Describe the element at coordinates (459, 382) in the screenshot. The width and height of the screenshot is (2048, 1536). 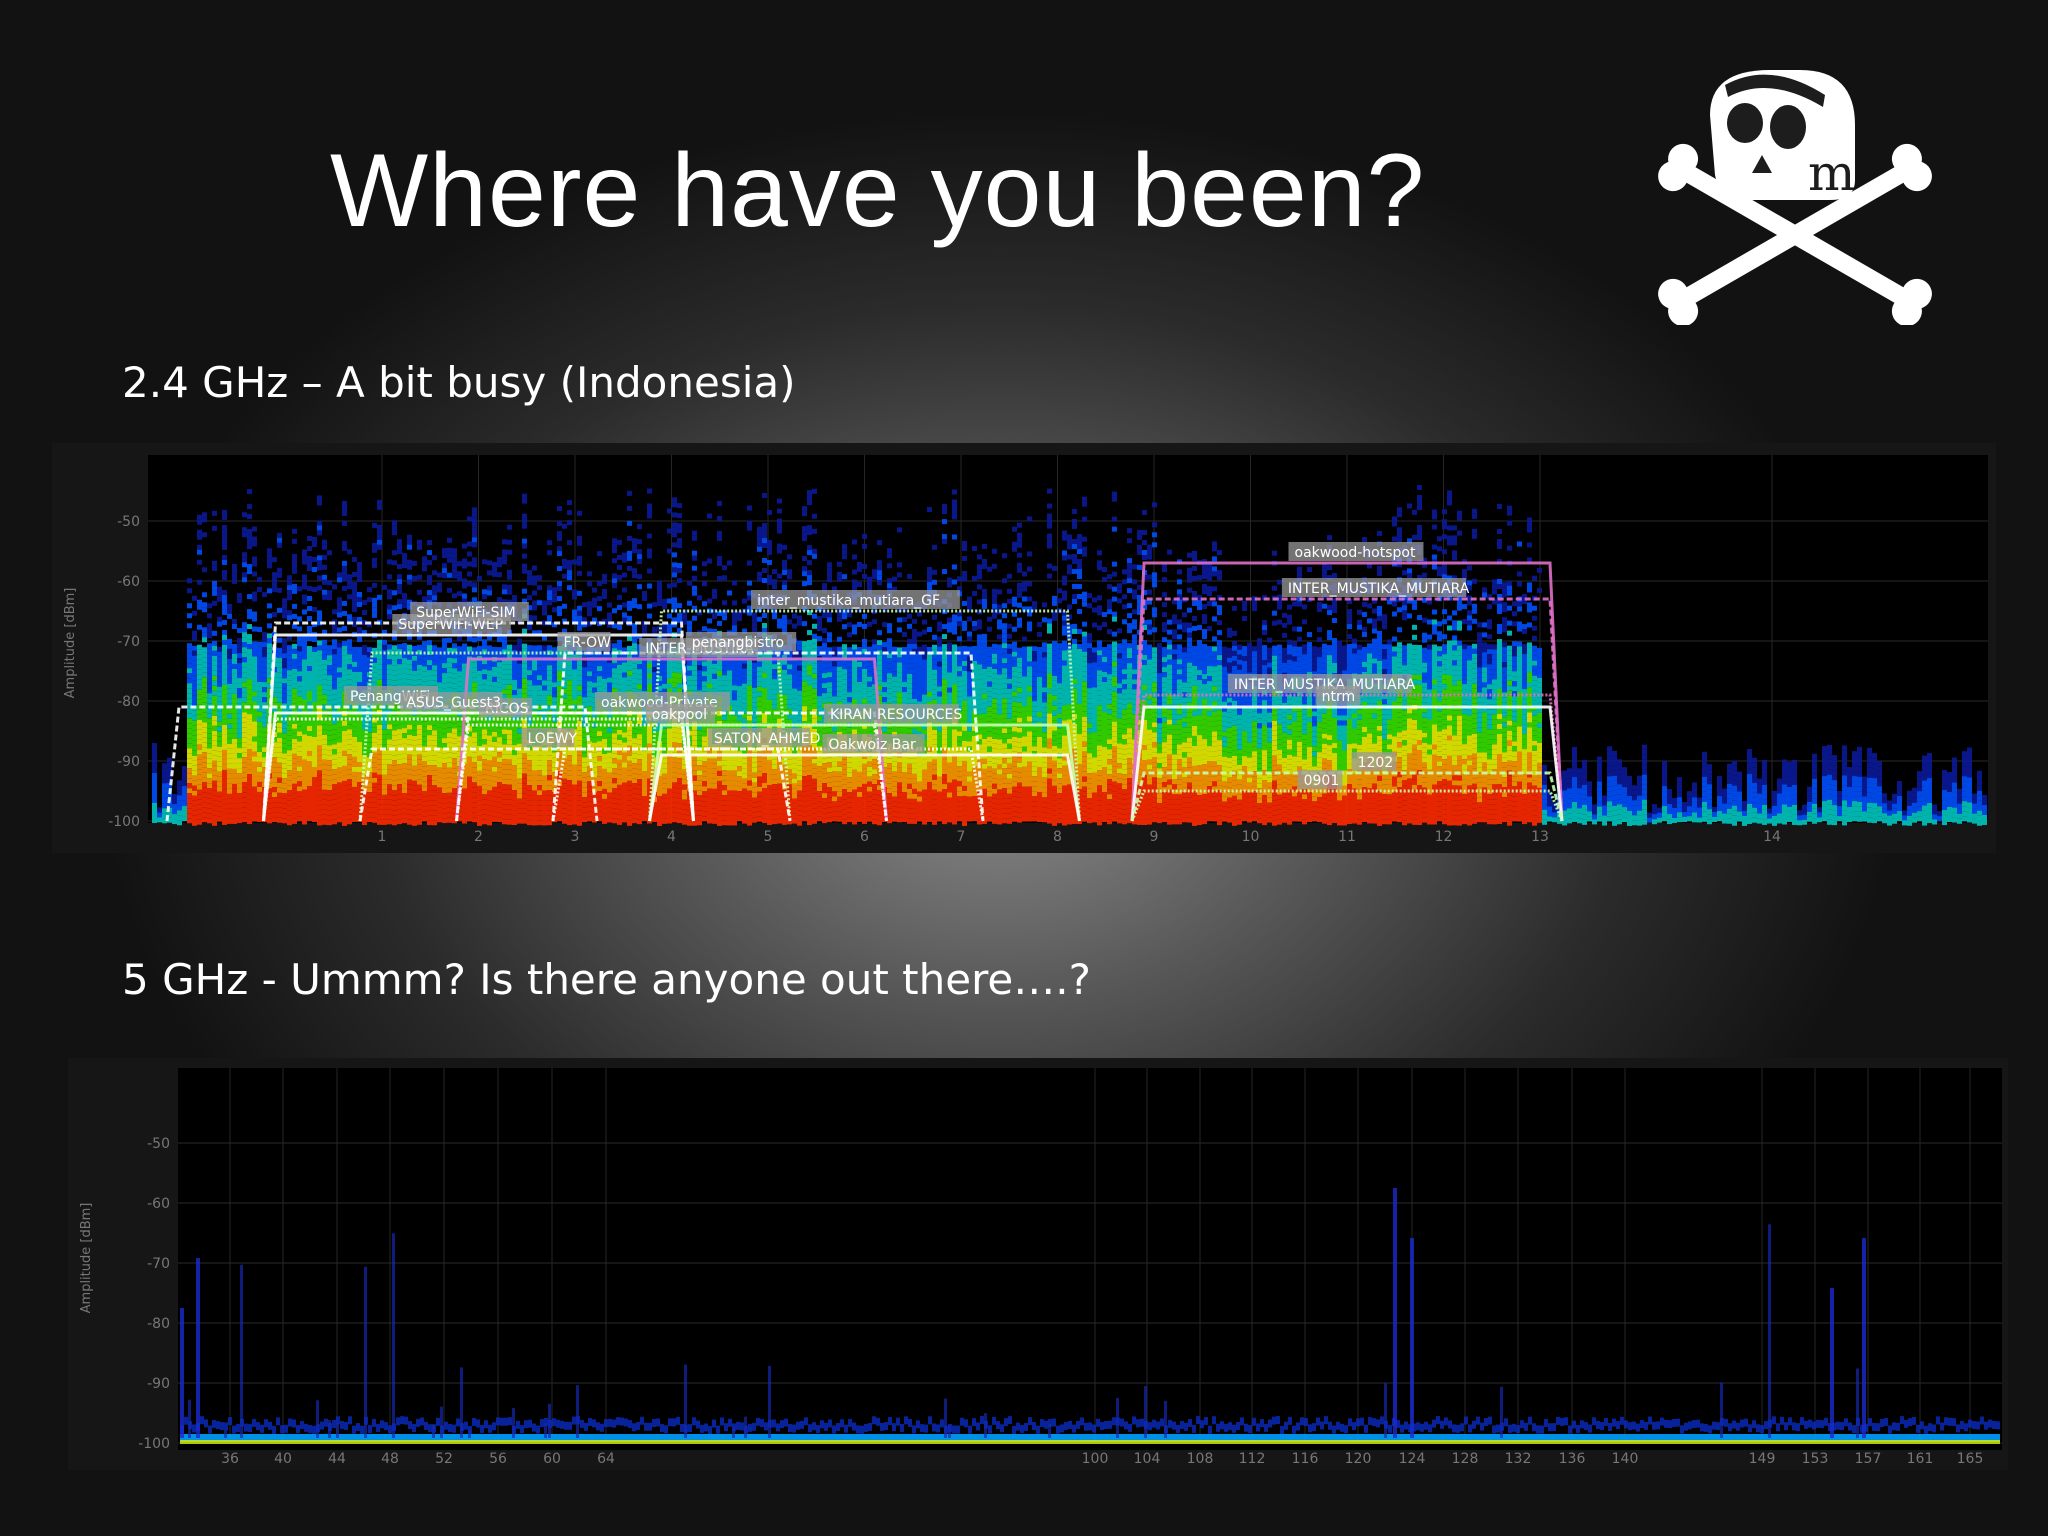
I see `subtitle-2-4ghz: 2.4 GHz – A bit busy (Indonesia)` at that location.